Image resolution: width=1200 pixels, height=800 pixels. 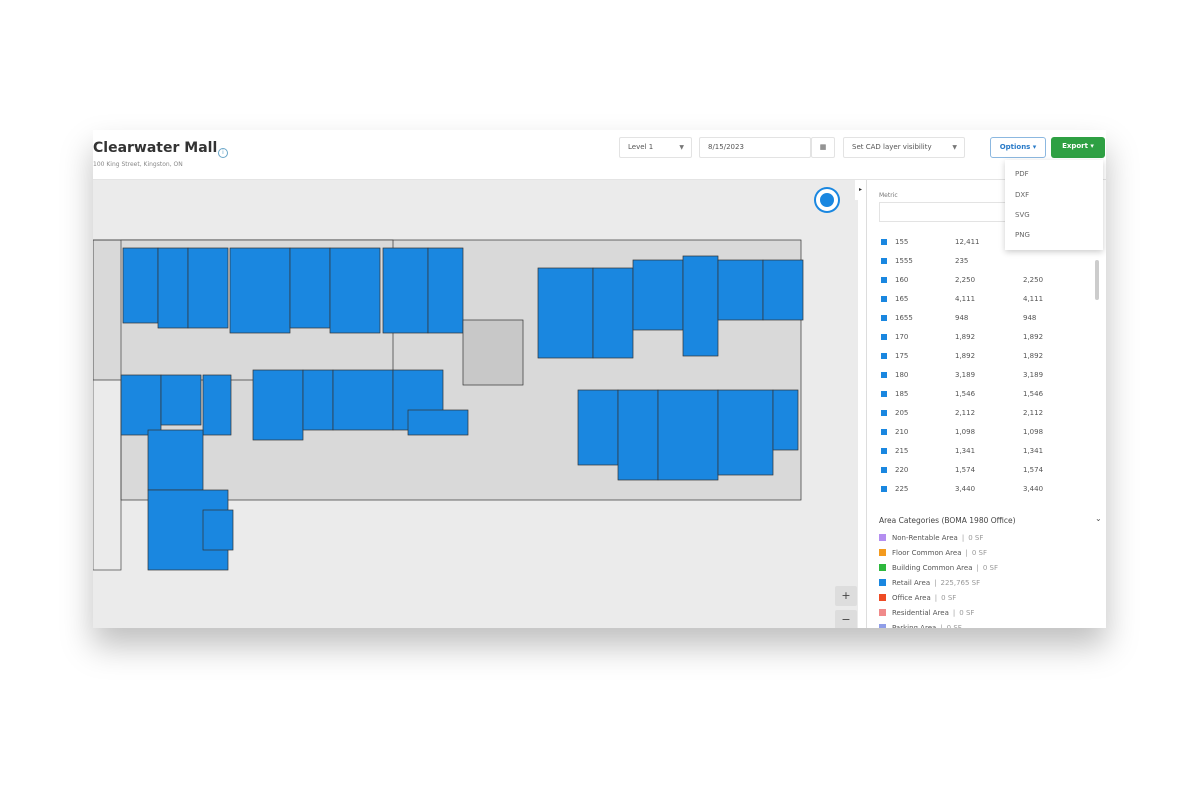 What do you see at coordinates (888, 195) in the screenshot?
I see `metric-label: Metric` at bounding box center [888, 195].